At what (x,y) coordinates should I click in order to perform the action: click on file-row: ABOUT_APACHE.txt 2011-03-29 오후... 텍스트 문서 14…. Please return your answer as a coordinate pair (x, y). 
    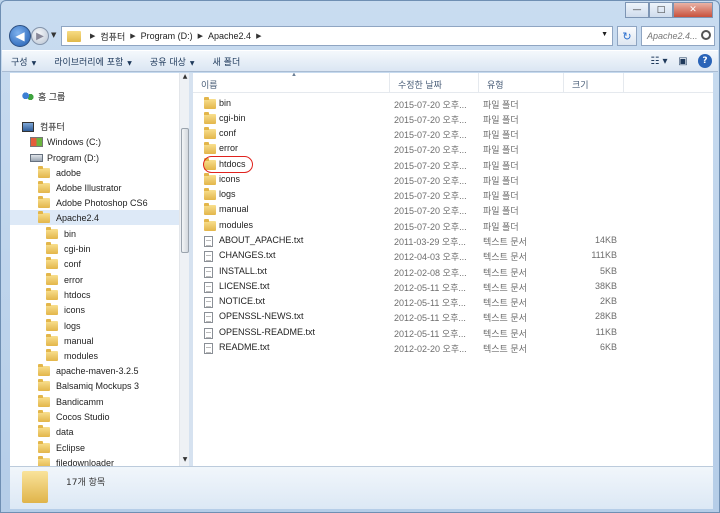
    Looking at the image, I should click on (407, 240).